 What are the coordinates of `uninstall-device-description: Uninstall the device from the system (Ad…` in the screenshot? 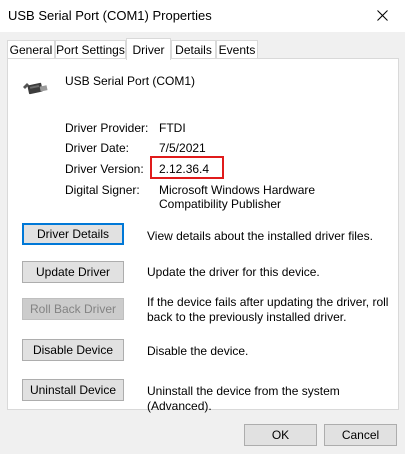 It's located at (243, 398).